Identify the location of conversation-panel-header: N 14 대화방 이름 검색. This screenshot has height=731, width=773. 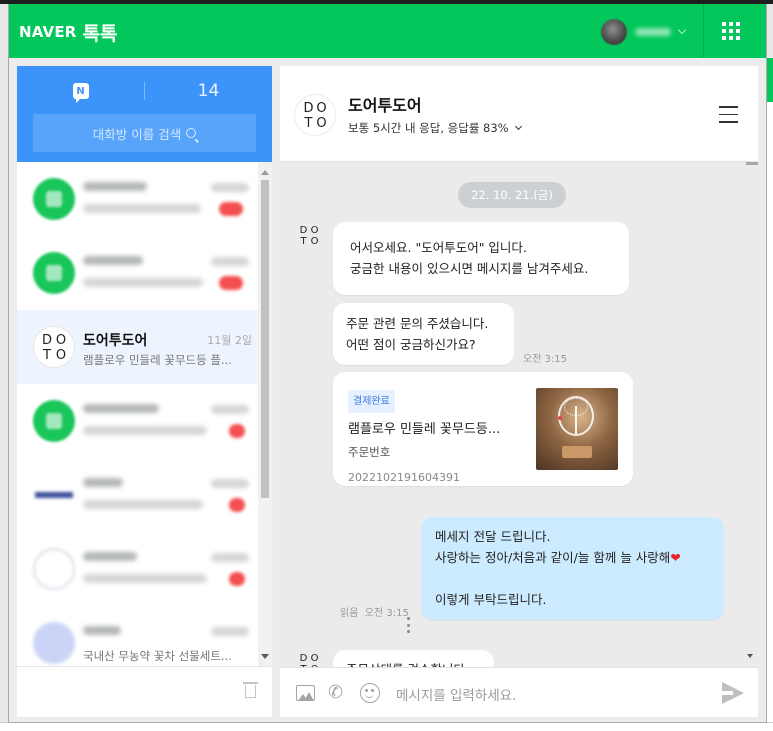
(144, 114).